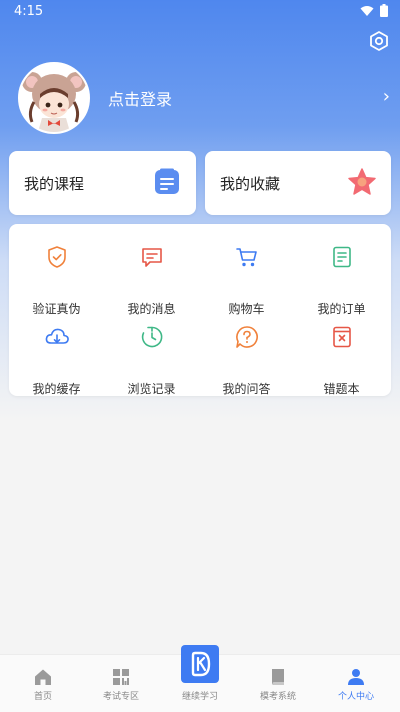 The height and width of the screenshot is (712, 400). What do you see at coordinates (199, 697) in the screenshot?
I see `nav-continue-study-label: 继续学习` at bounding box center [199, 697].